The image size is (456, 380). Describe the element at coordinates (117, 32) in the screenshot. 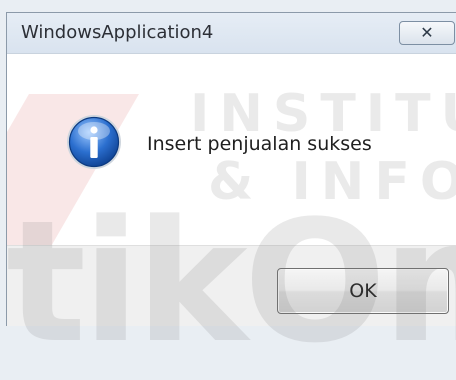

I see `window-title: WindowsApplication4` at that location.